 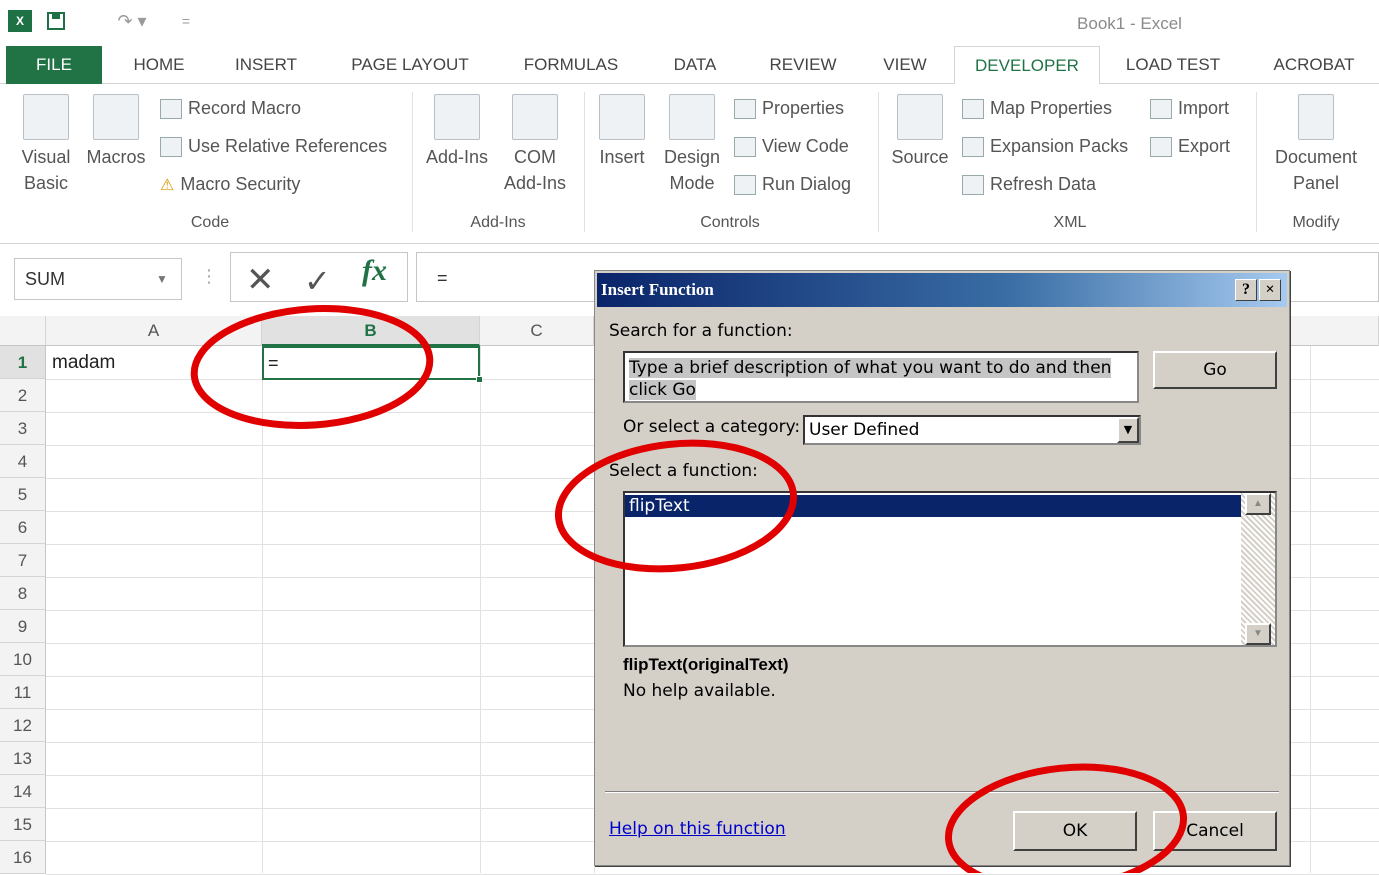 What do you see at coordinates (54, 65) in the screenshot?
I see `tab-file: FILE` at bounding box center [54, 65].